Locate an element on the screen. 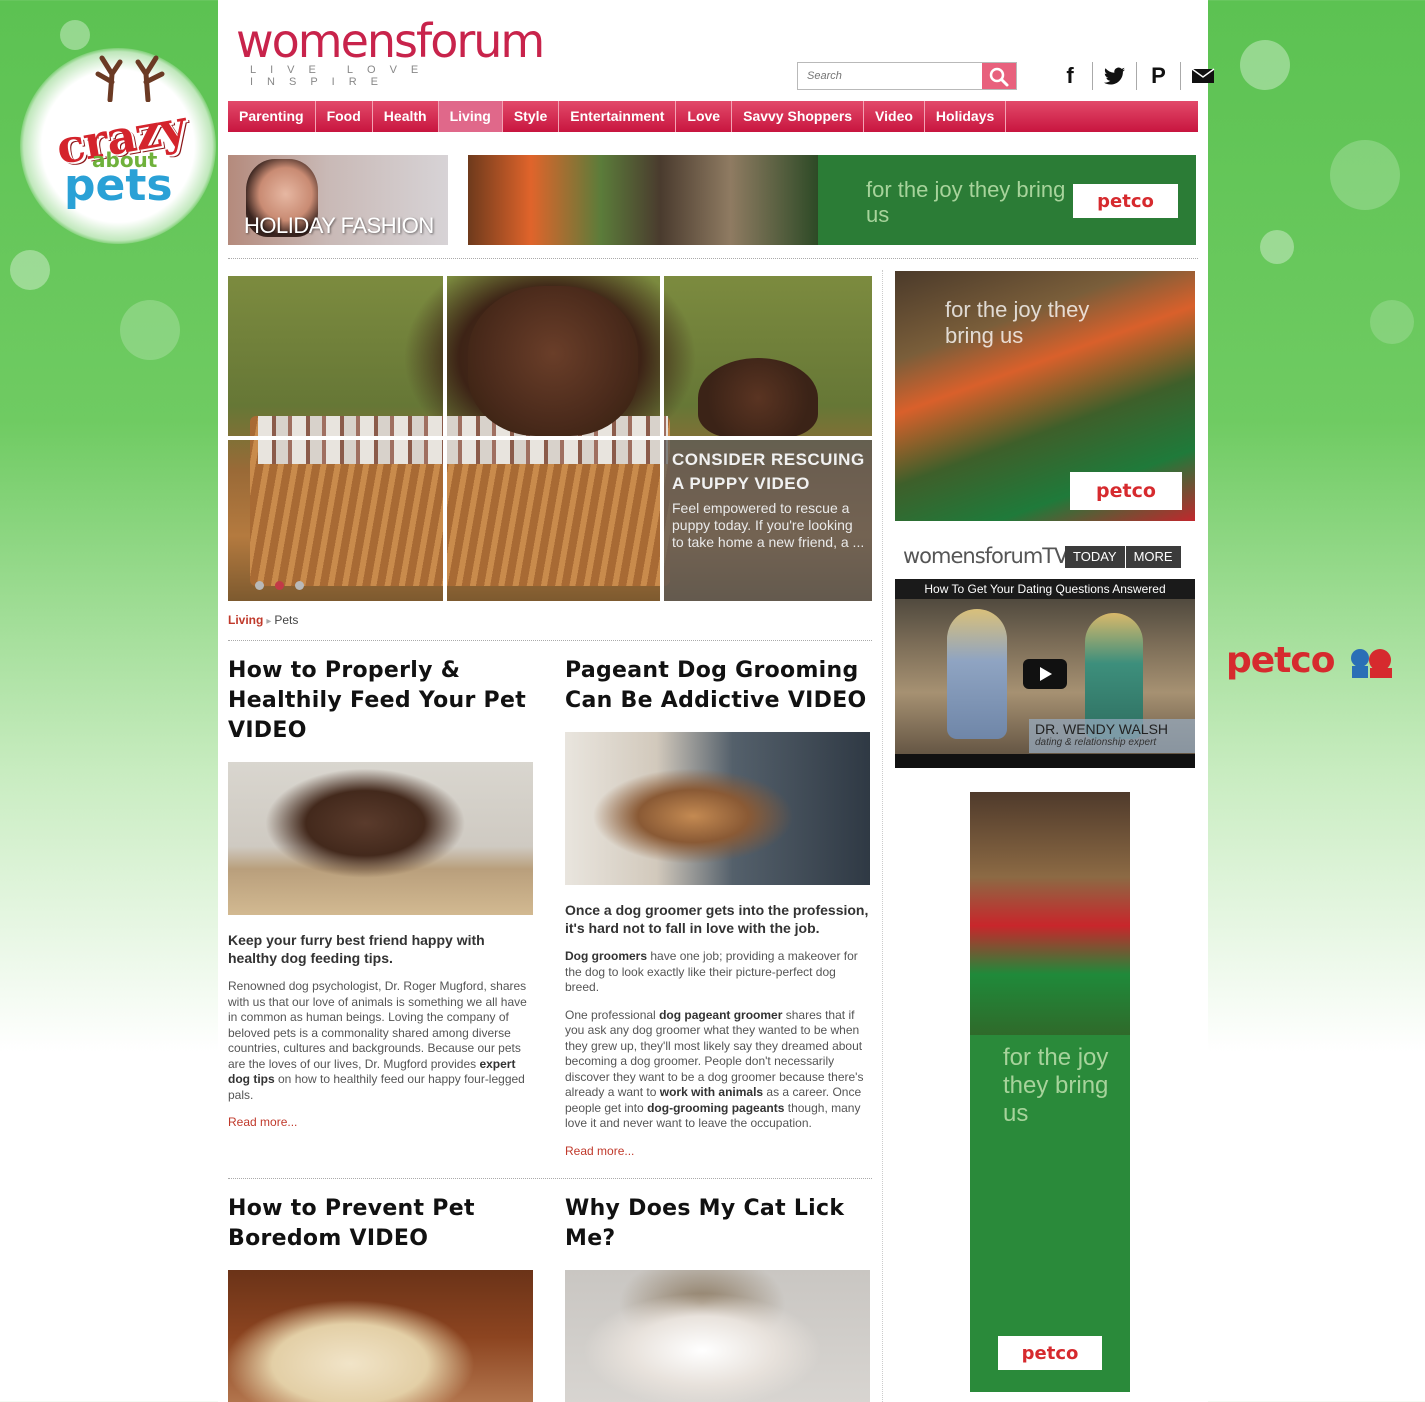 The image size is (1425, 1402). nav-item-style: Style is located at coordinates (531, 116).